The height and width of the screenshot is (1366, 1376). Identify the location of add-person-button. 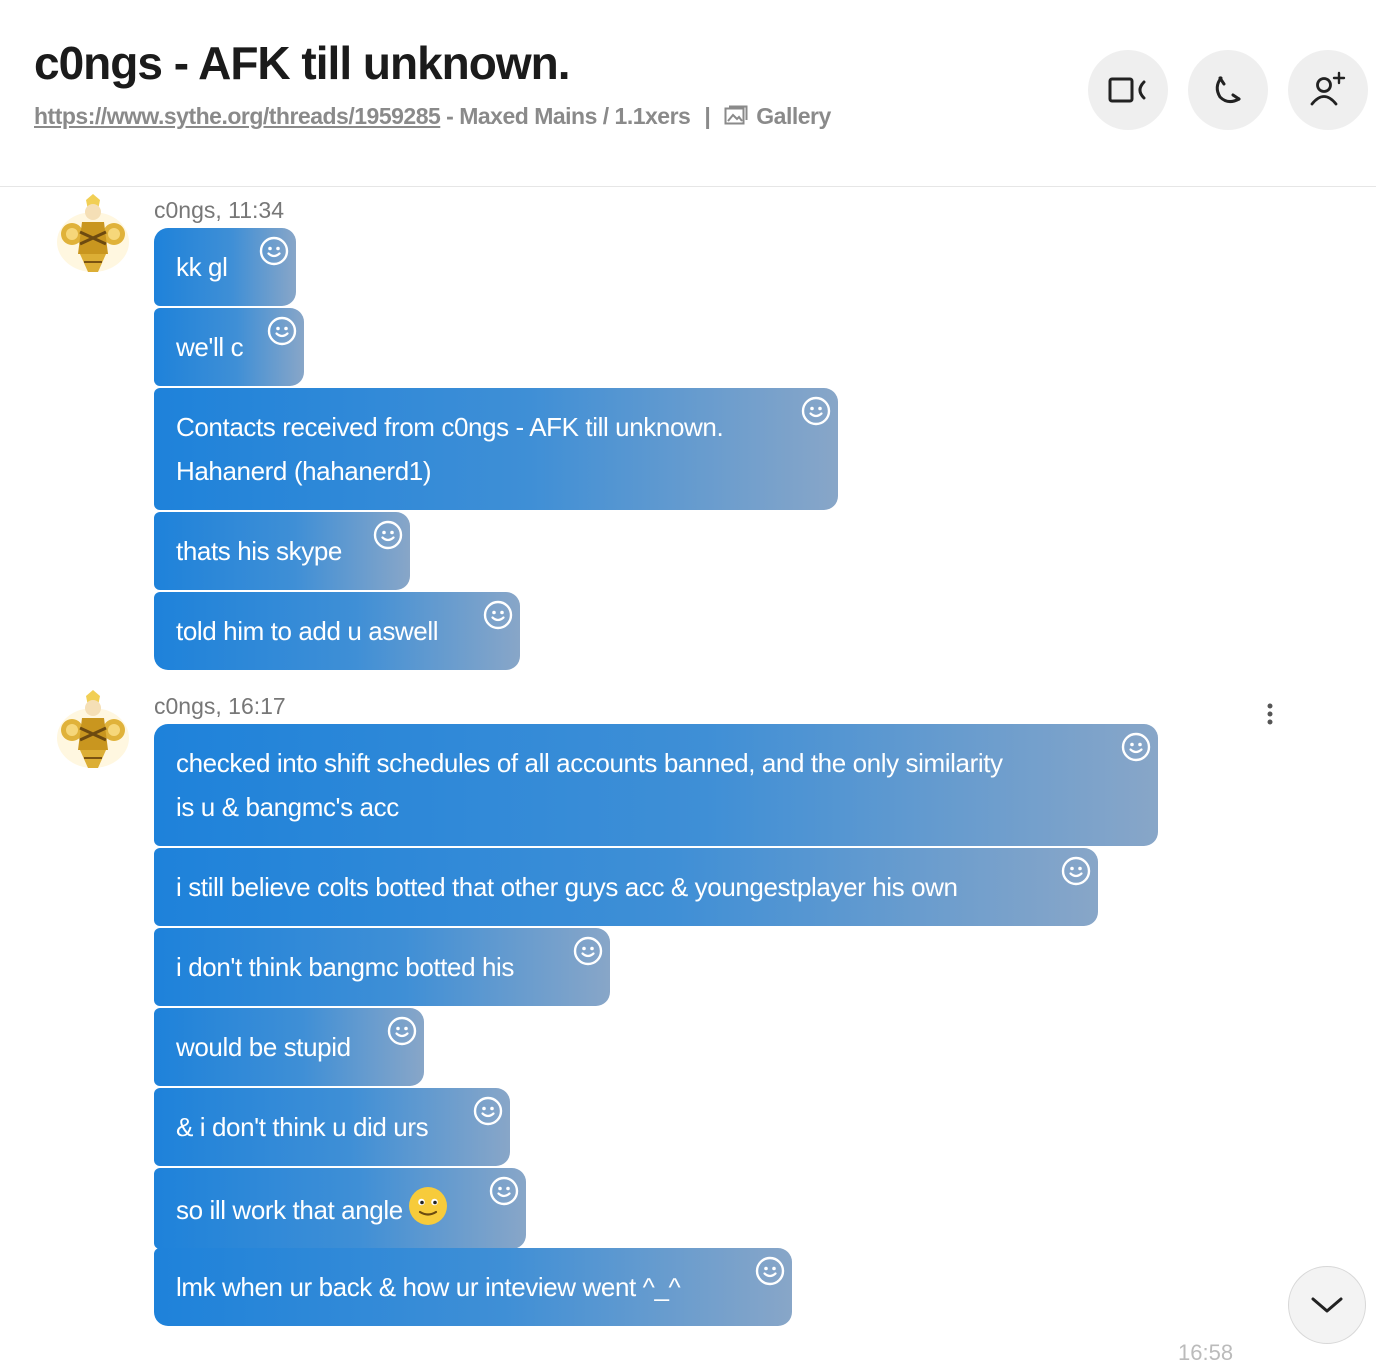
(1328, 90).